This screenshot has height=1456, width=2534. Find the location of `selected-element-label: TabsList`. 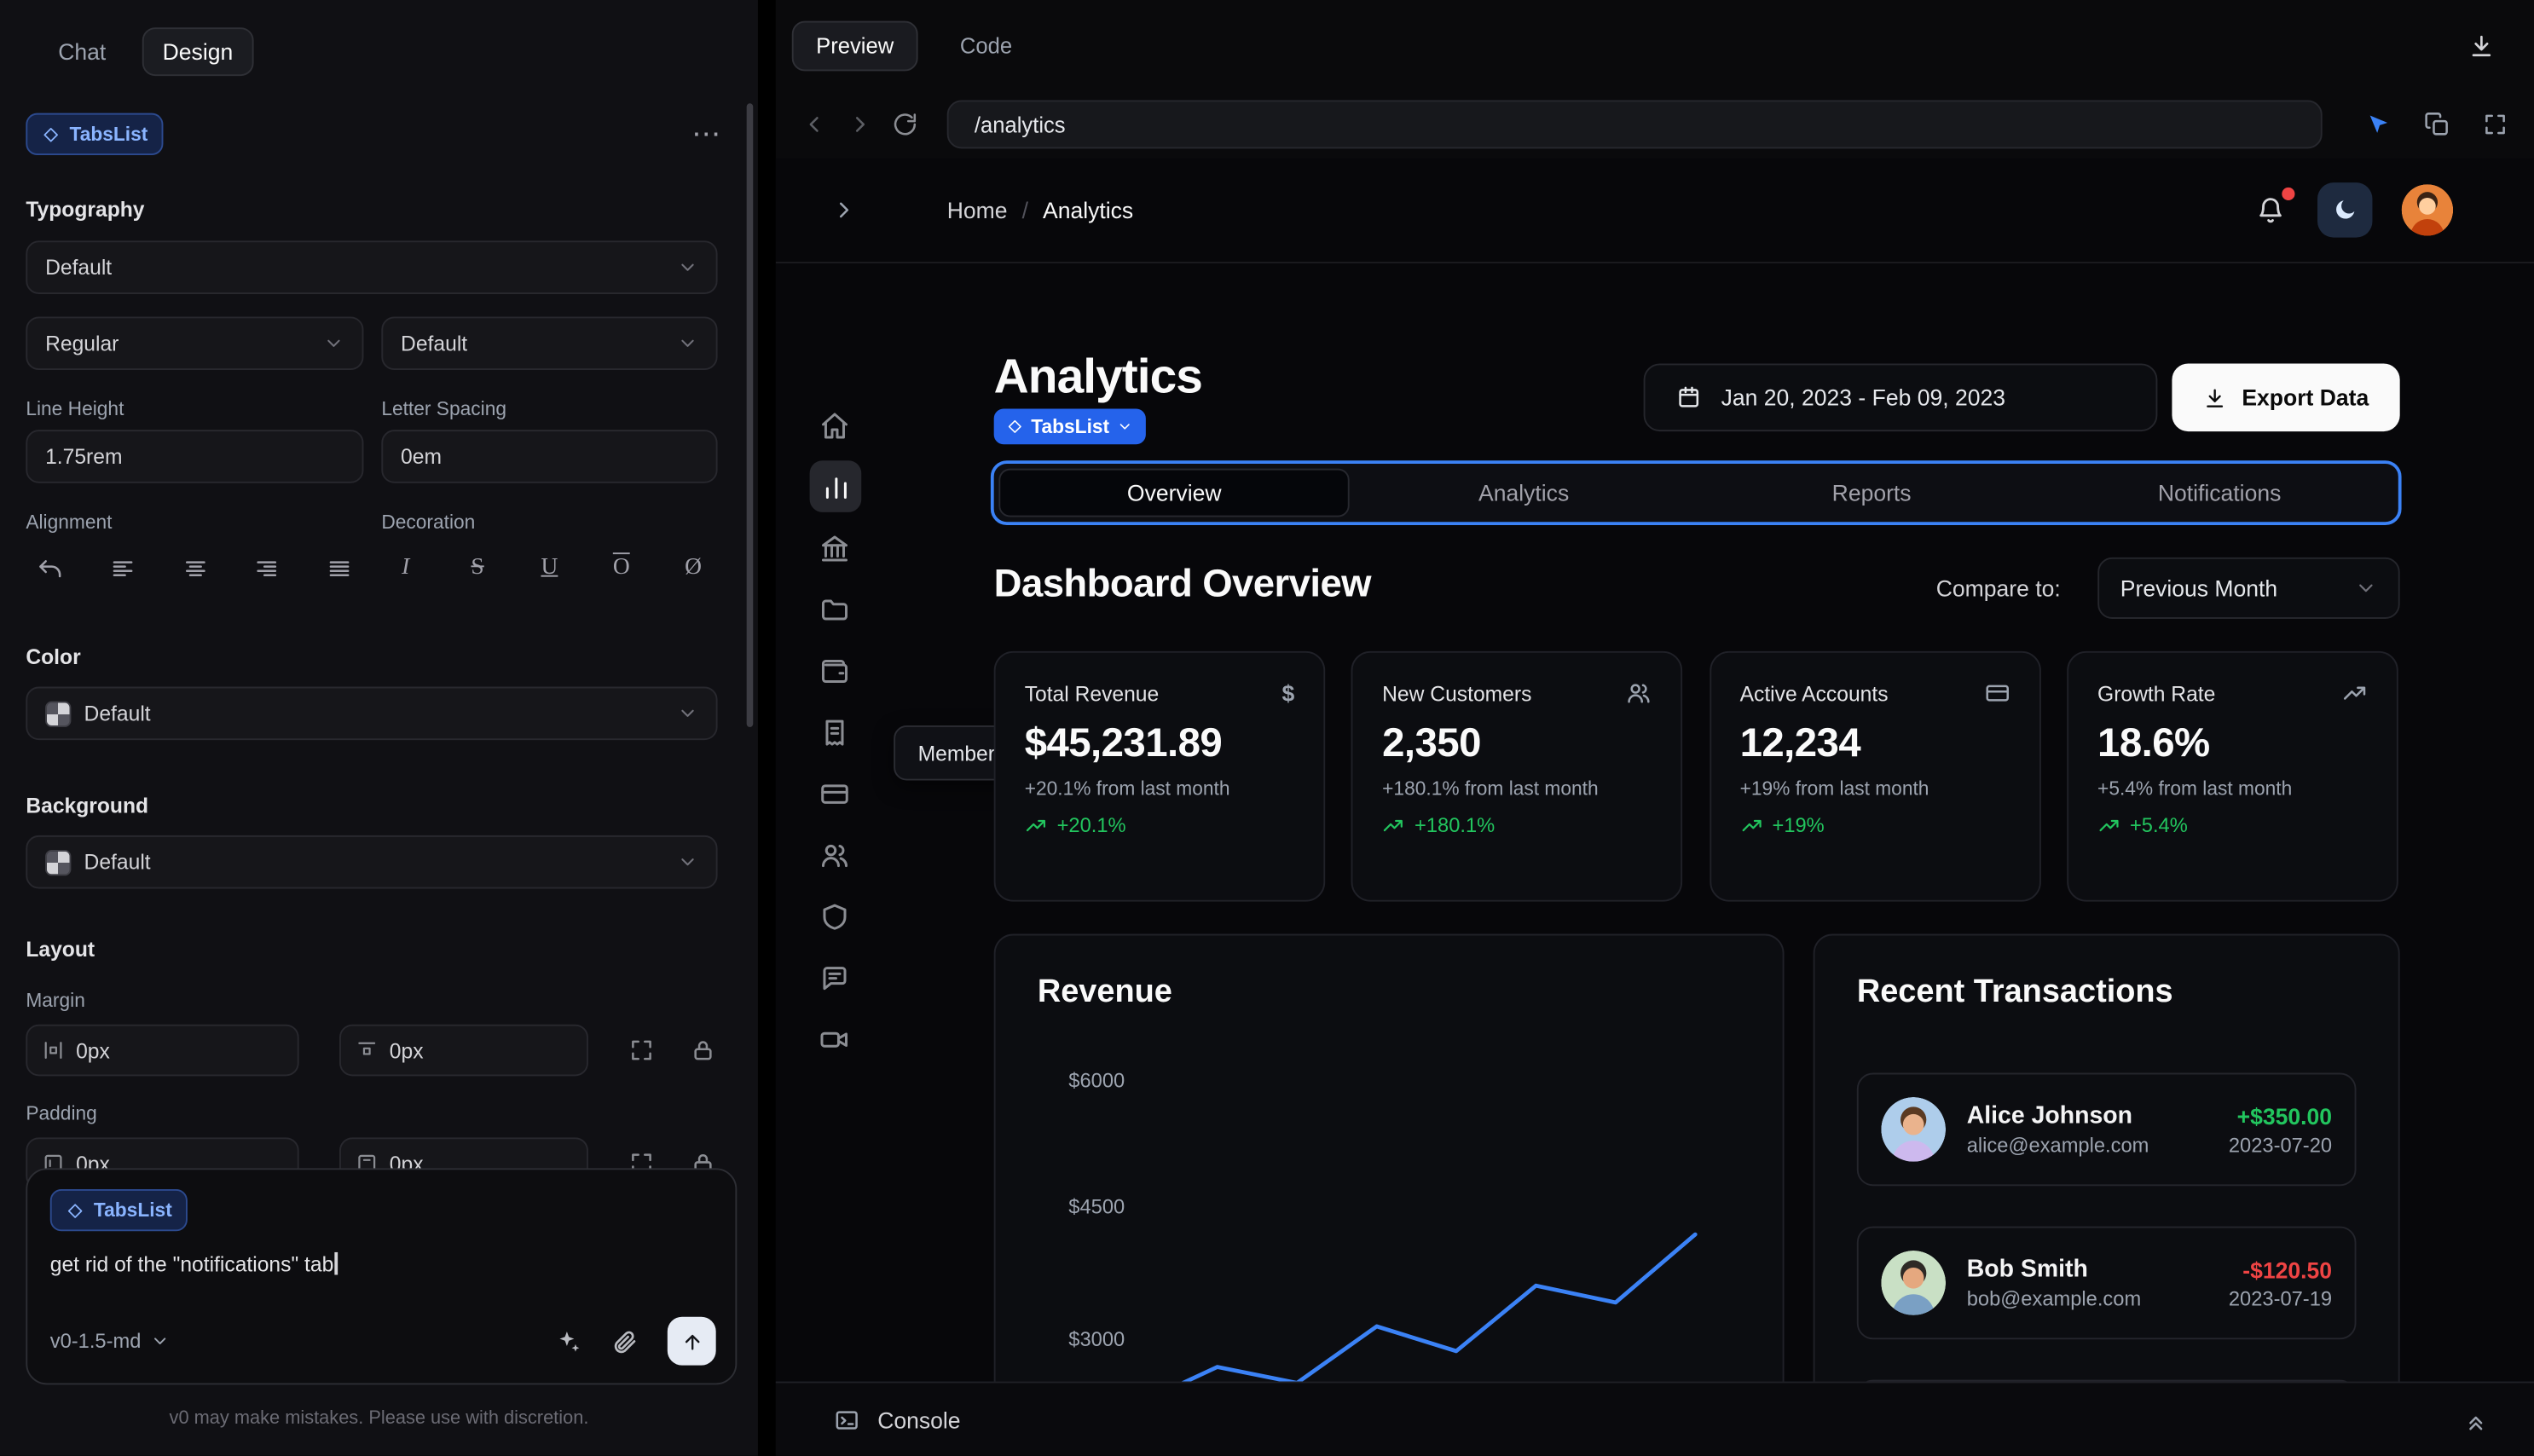

selected-element-label: TabsList is located at coordinates (108, 134).